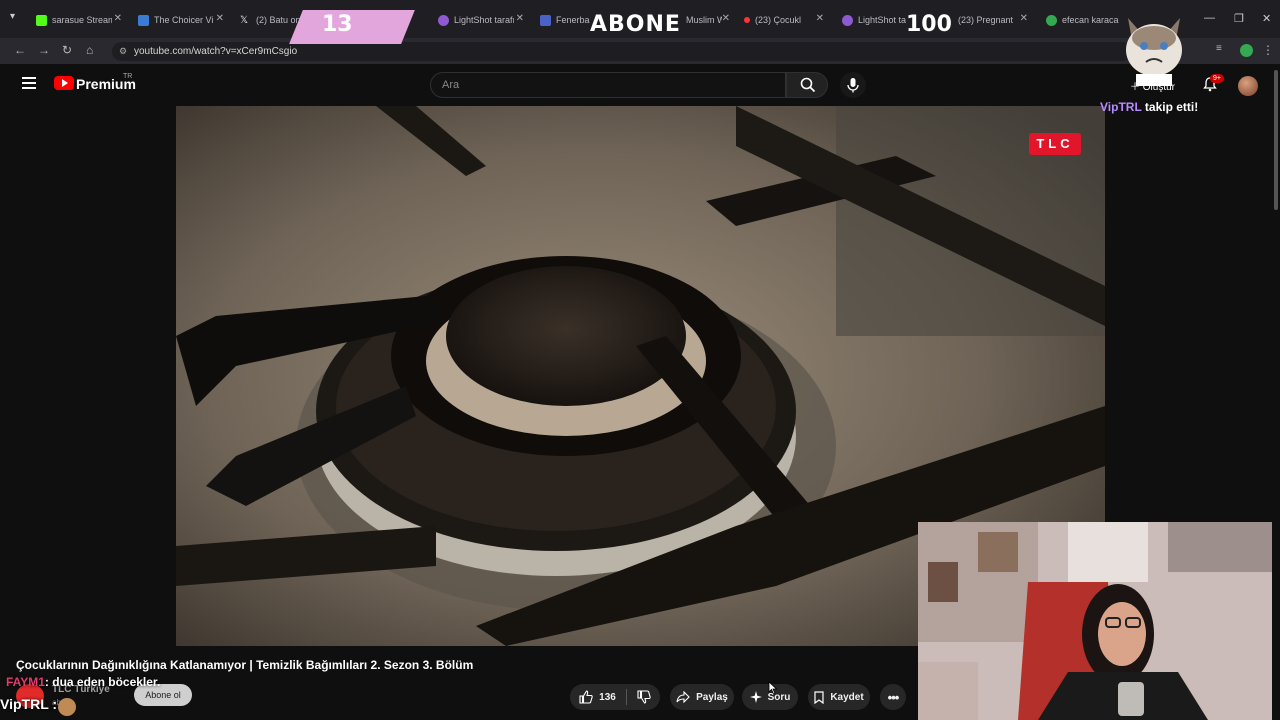  I want to click on browser-tab: (23) Çocukl ✕, so click(784, 20).